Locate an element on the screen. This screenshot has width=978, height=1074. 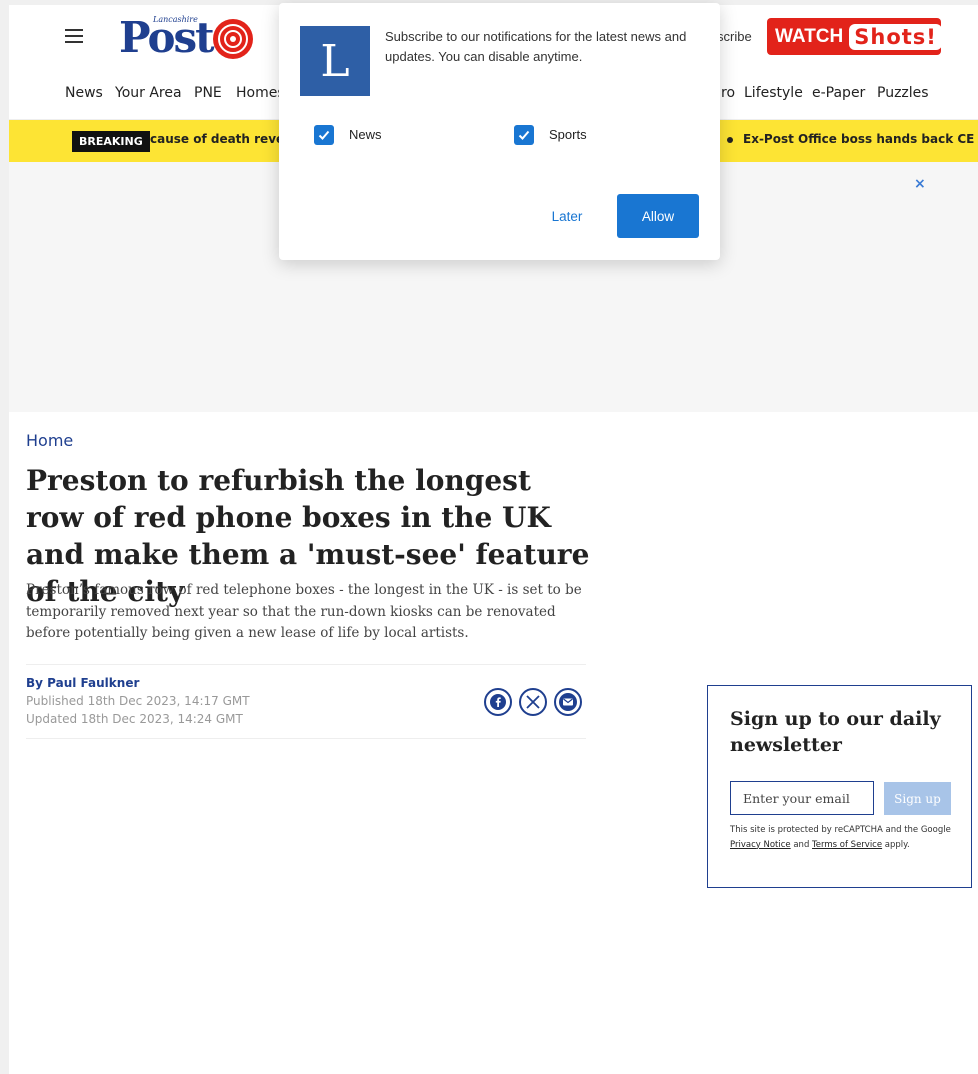
email-field is located at coordinates (802, 798).